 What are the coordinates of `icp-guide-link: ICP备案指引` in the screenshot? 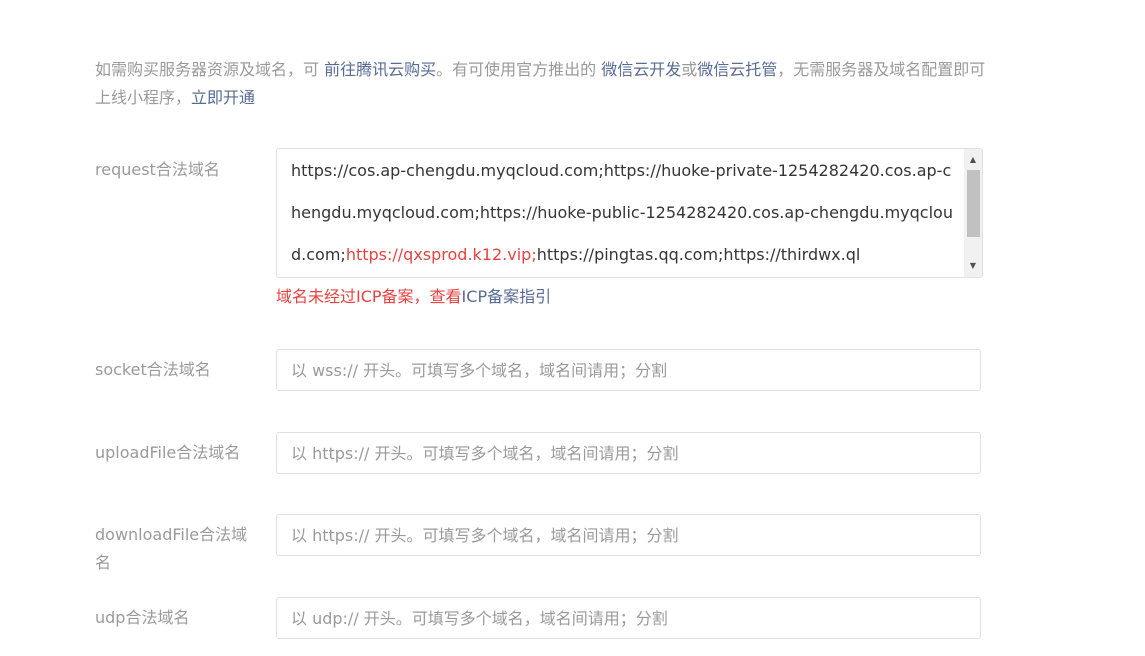 It's located at (507, 296).